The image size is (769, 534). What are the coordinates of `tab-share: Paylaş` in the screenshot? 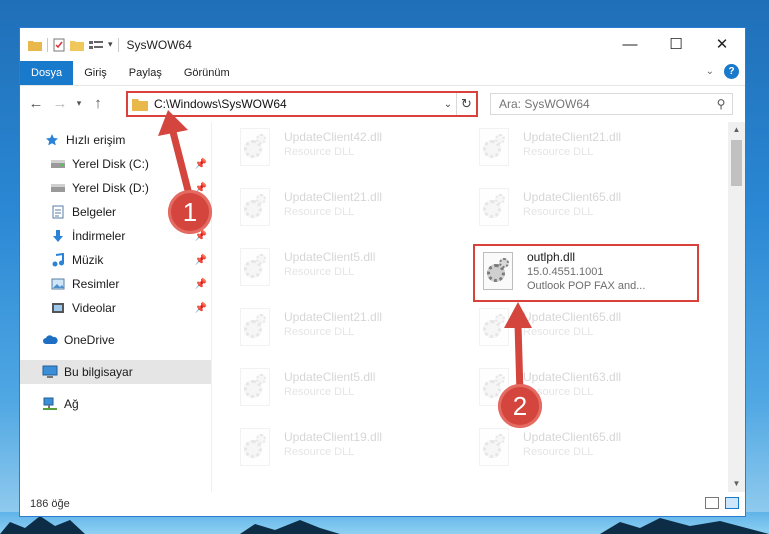 It's located at (145, 73).